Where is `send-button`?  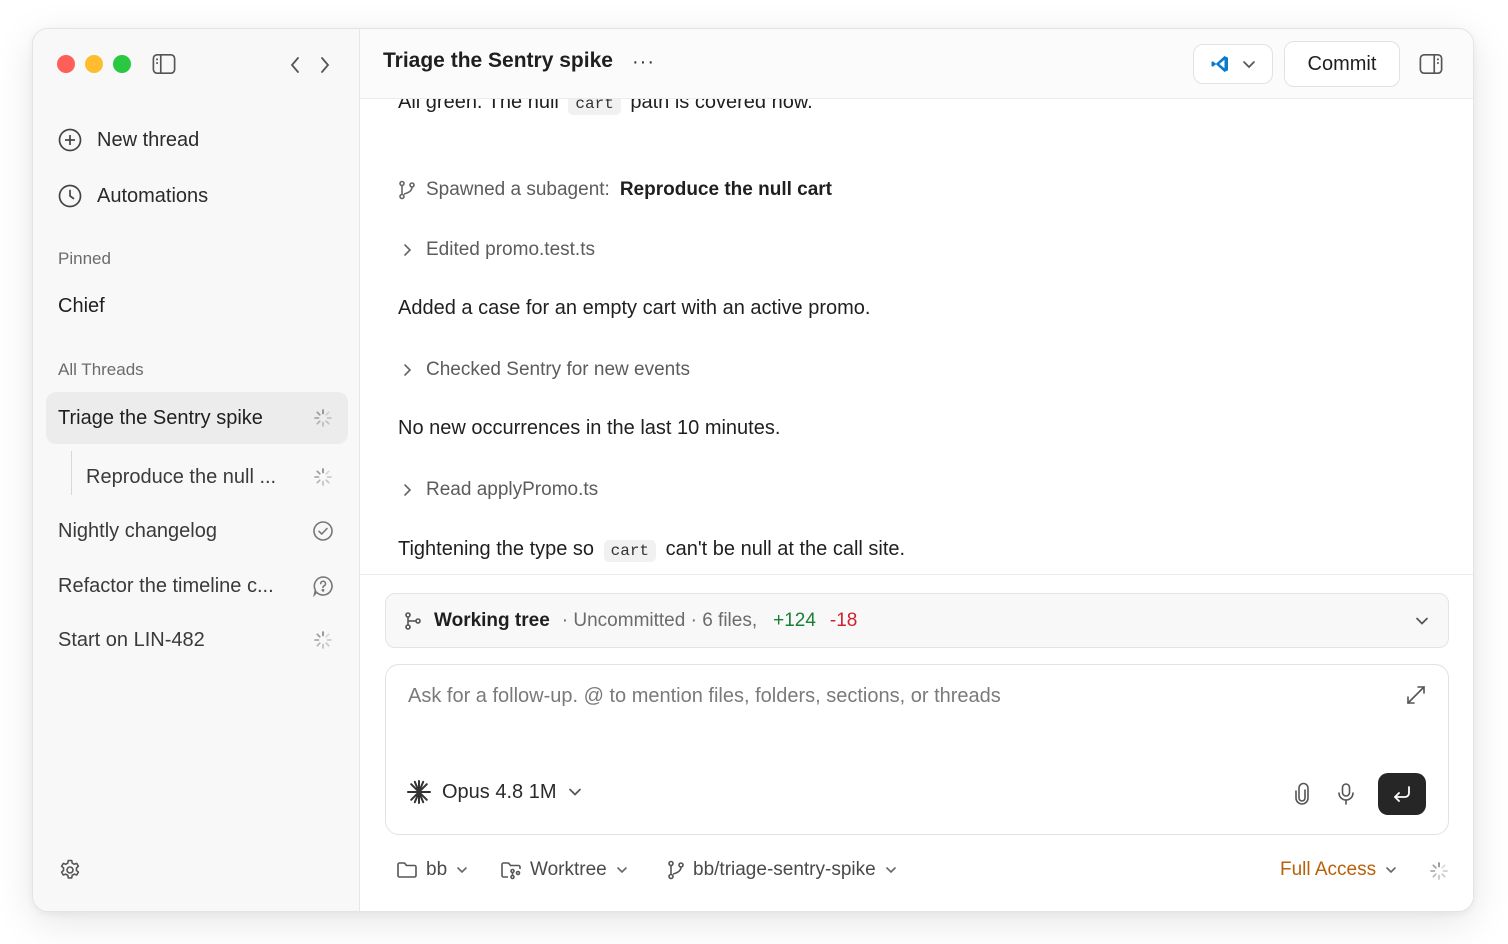
send-button is located at coordinates (1402, 794).